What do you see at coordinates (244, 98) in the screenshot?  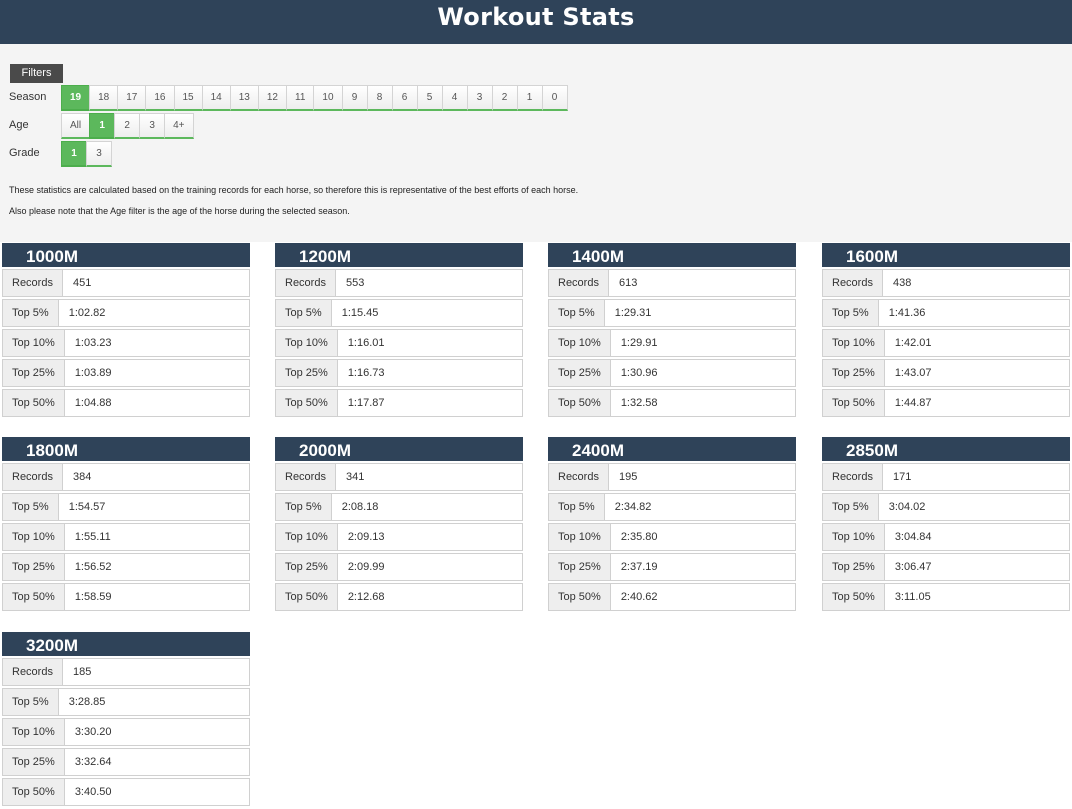 I see `season-option-13: 13` at bounding box center [244, 98].